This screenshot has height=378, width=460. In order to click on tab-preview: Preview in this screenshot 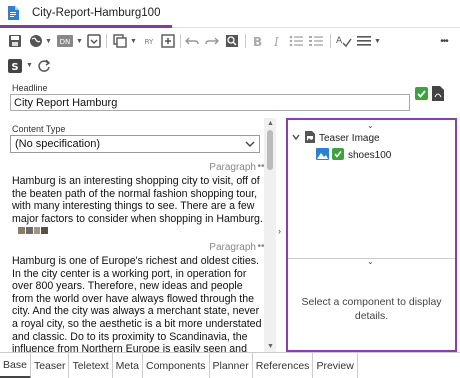, I will do `click(335, 365)`.